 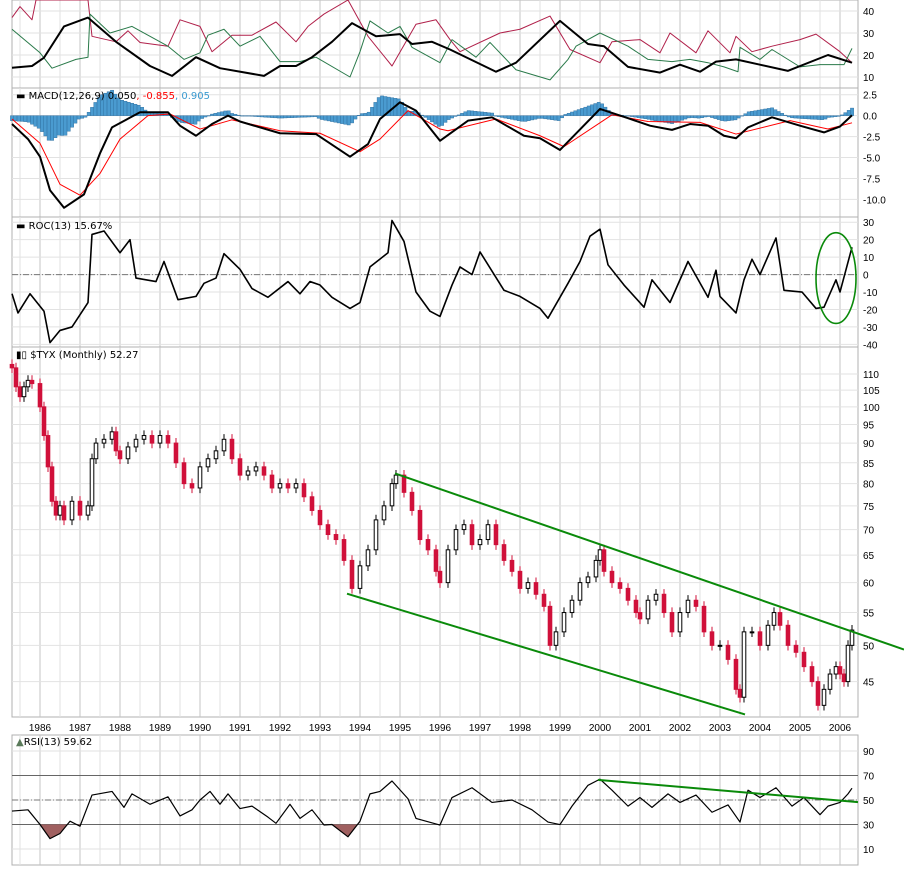 What do you see at coordinates (280, 728) in the screenshot?
I see `x-tick-label: 1992` at bounding box center [280, 728].